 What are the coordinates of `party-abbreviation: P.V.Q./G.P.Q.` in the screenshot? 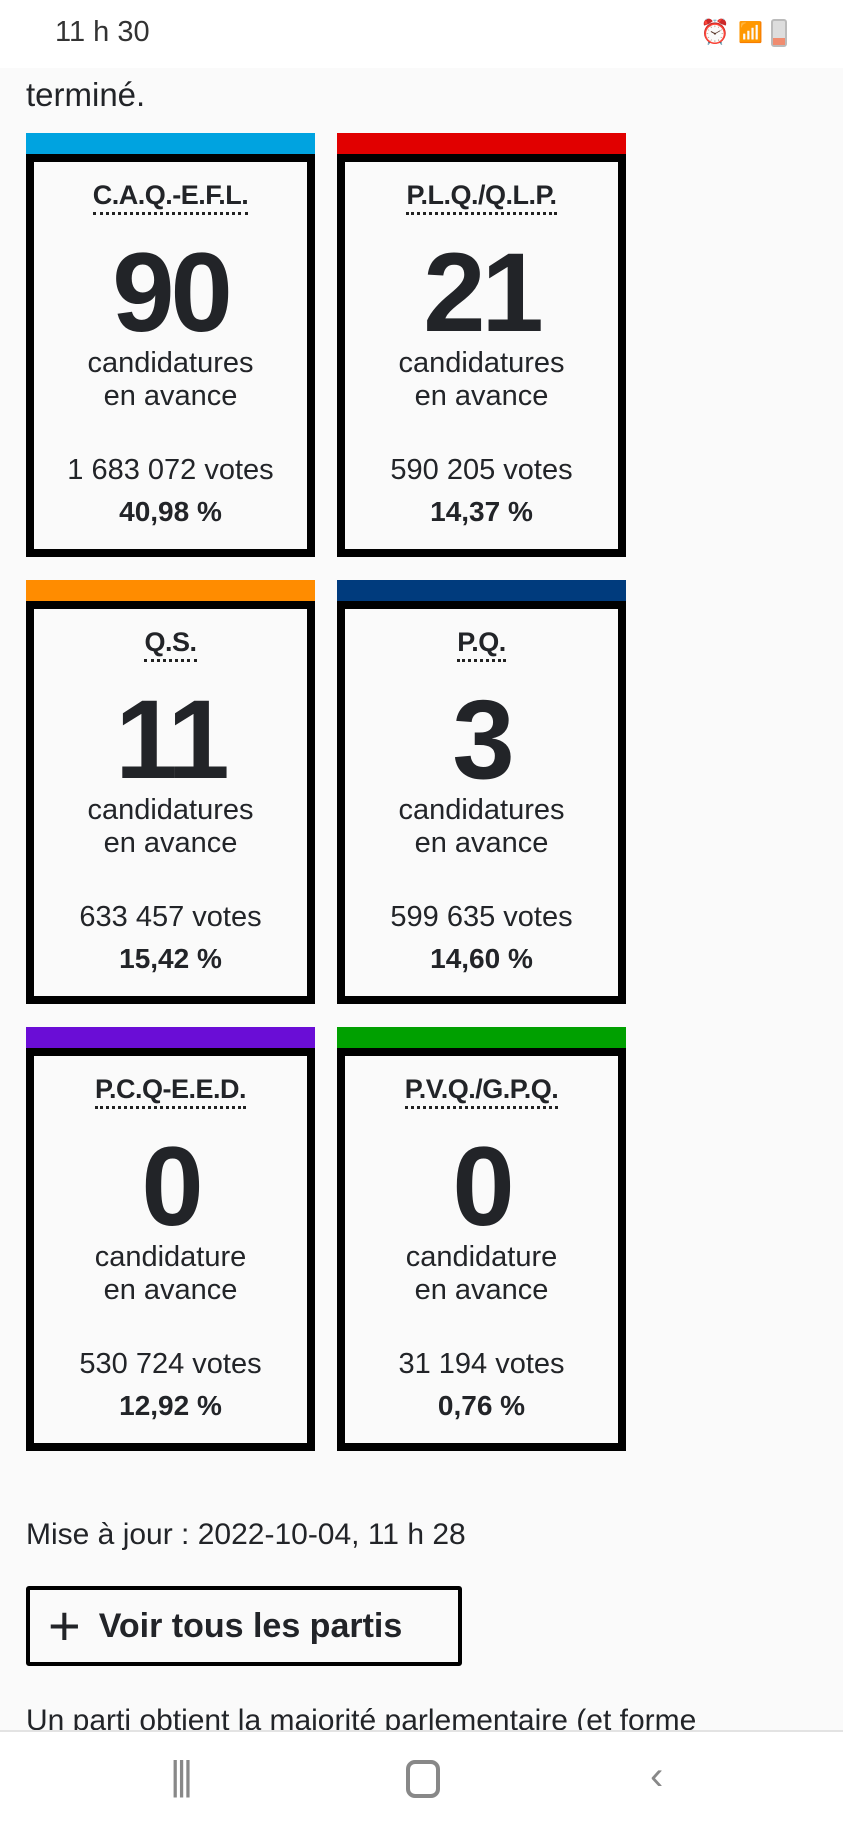 It's located at (481, 1091).